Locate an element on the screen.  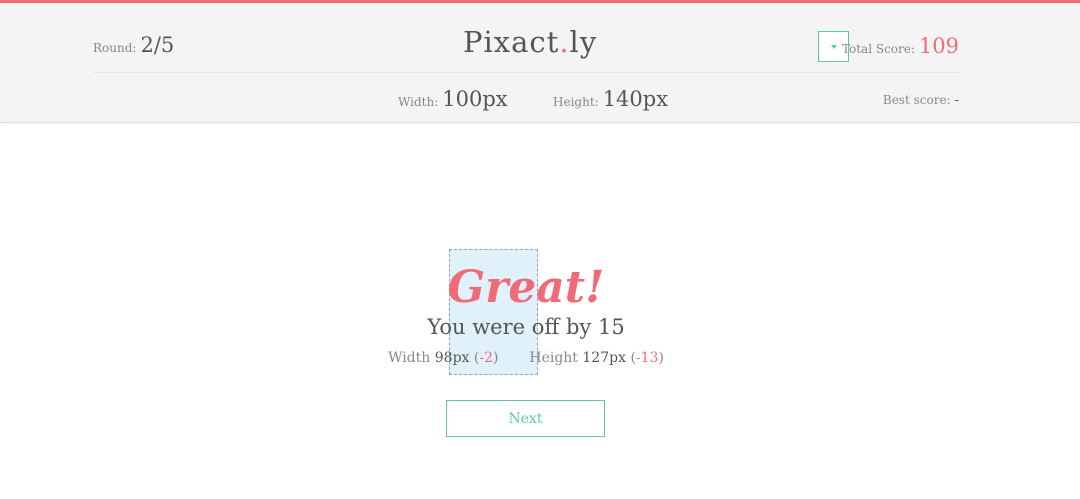
target-height-label: Height: is located at coordinates (576, 102).